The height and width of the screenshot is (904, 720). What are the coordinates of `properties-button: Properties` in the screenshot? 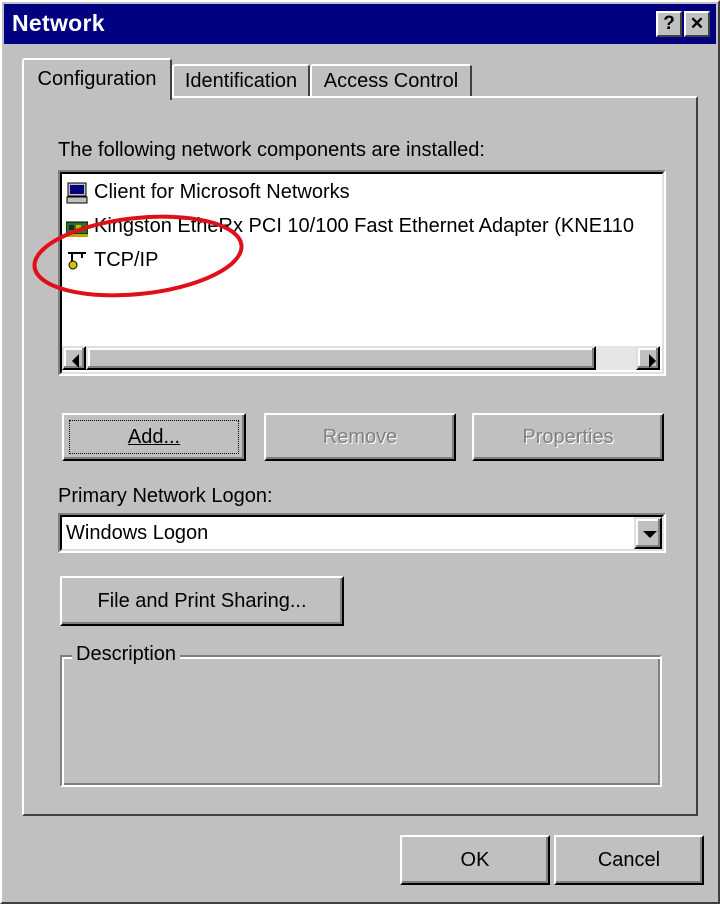 It's located at (568, 437).